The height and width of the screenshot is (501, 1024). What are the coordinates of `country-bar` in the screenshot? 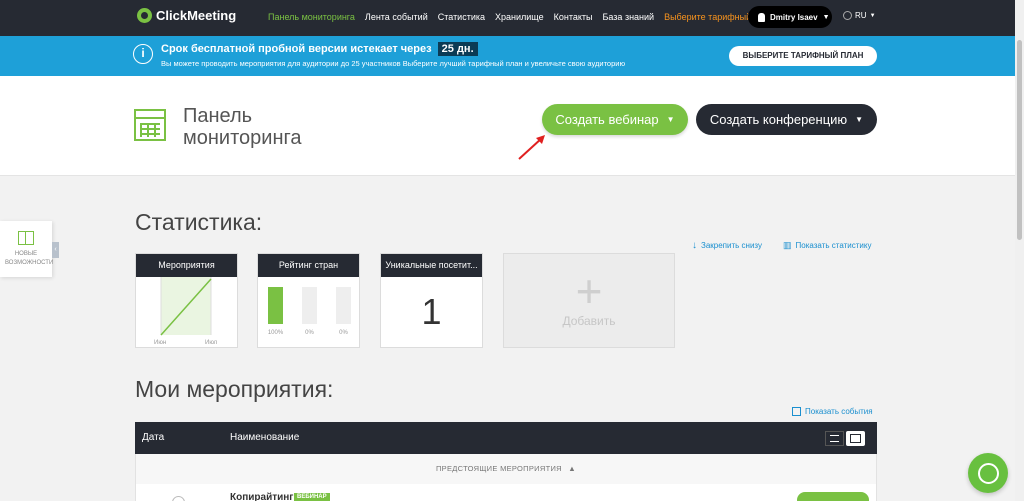 It's located at (275, 305).